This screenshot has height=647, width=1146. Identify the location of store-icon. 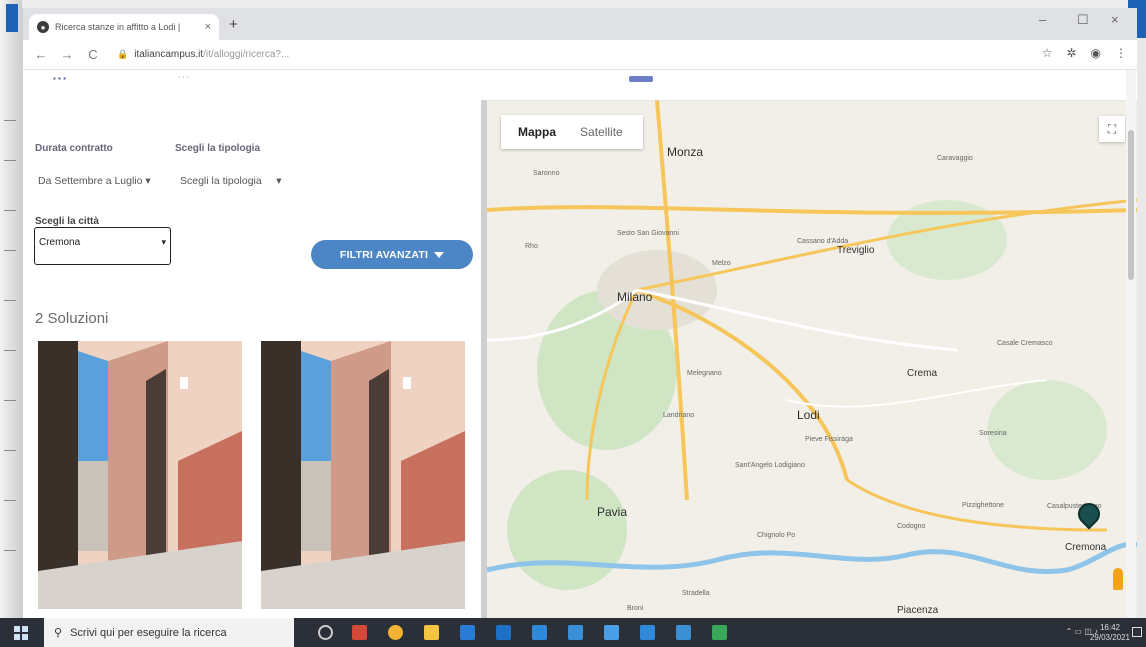
(503, 632).